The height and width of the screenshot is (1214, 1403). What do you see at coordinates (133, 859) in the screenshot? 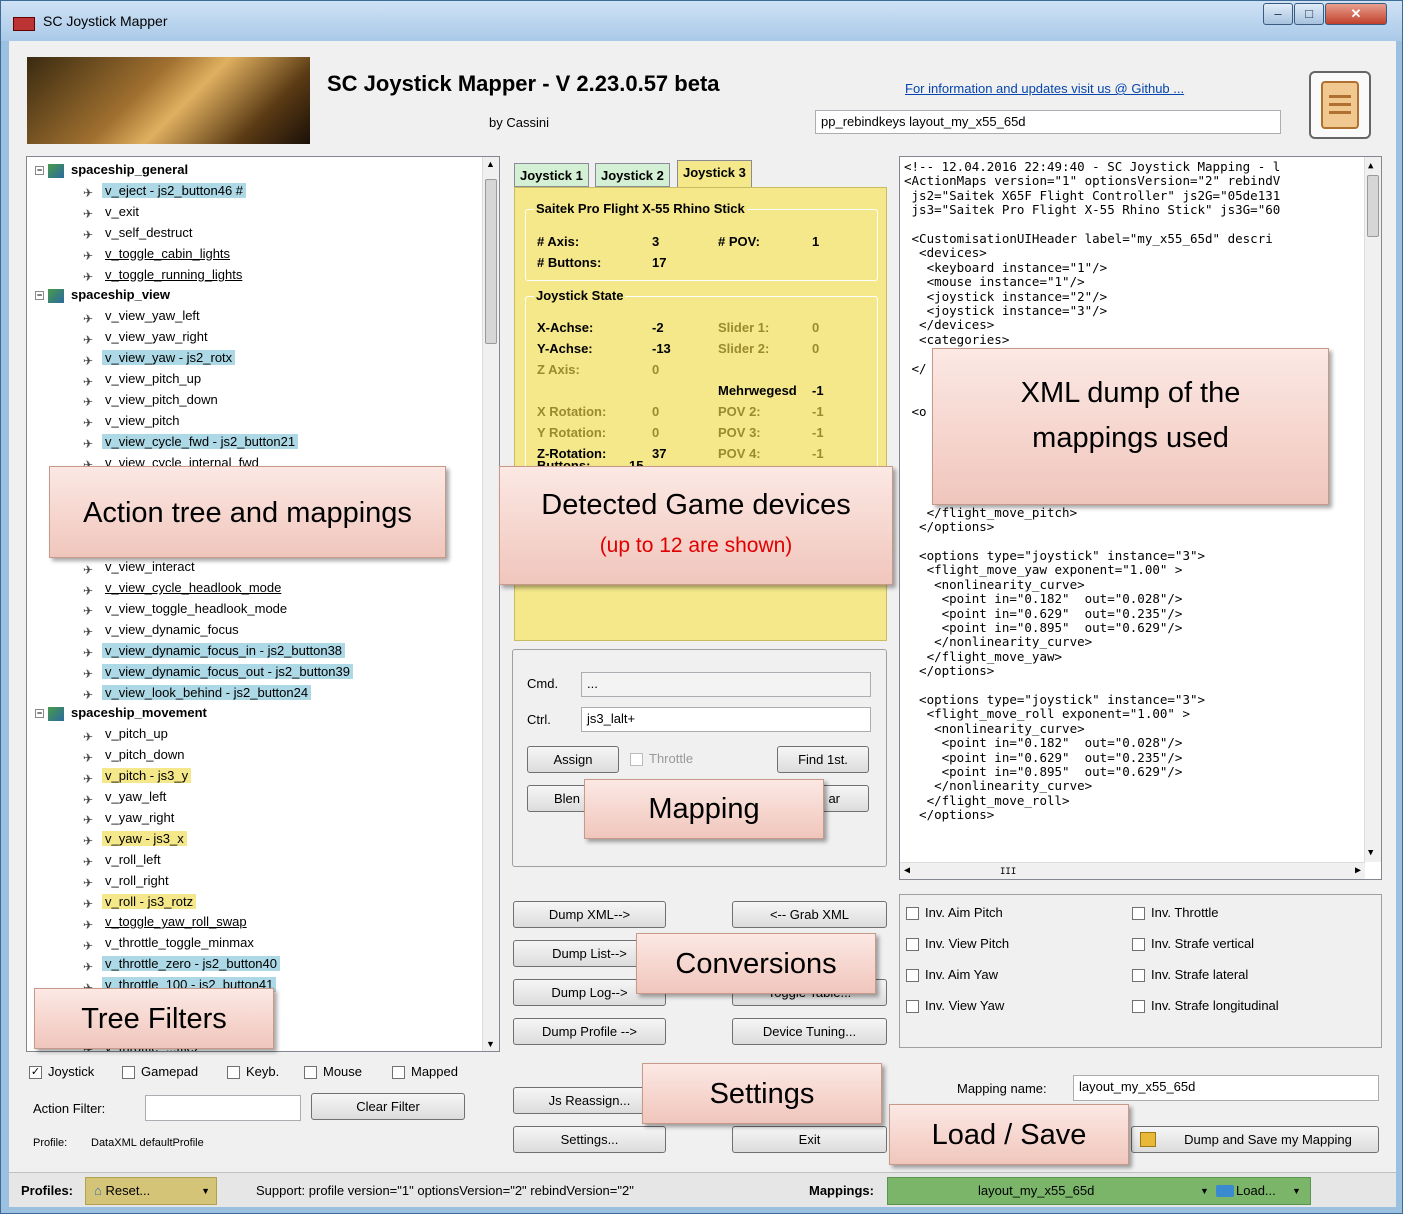
I see `tree-item-label: v_roll_left` at bounding box center [133, 859].